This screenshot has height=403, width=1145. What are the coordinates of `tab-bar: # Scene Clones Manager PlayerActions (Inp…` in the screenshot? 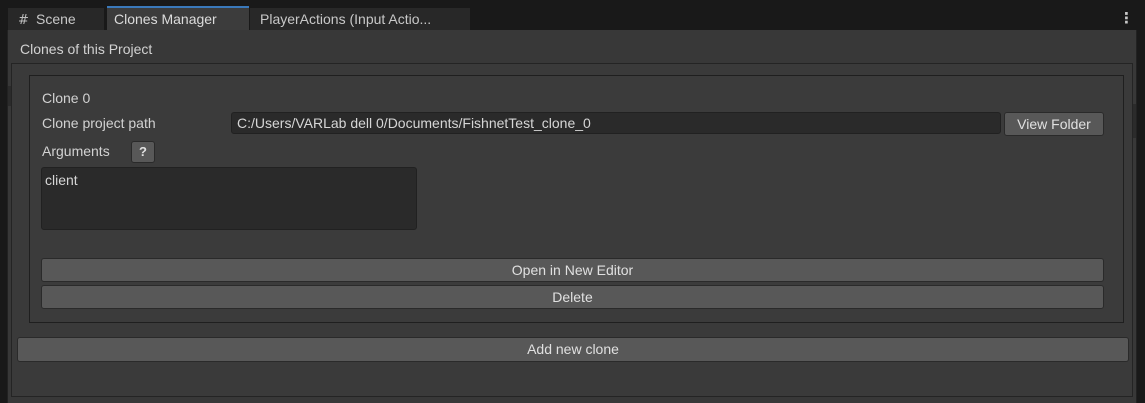 It's located at (572, 15).